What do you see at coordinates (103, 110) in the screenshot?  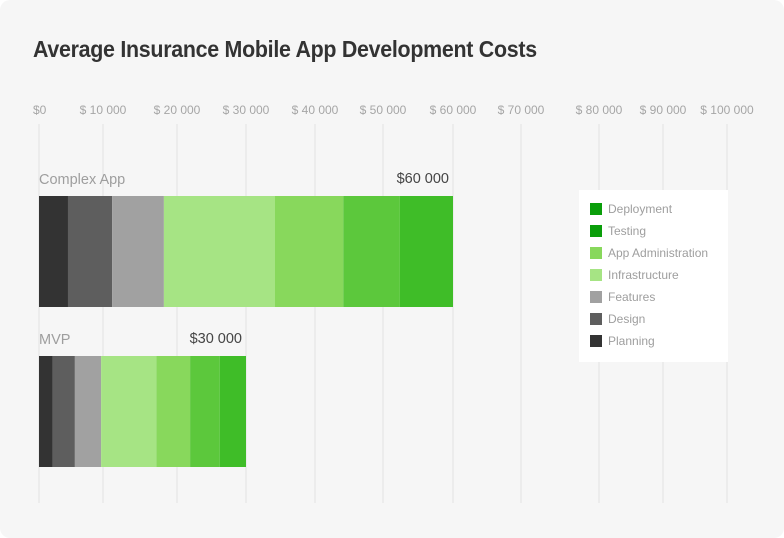 I see `x-tick-label: $ 10 000` at bounding box center [103, 110].